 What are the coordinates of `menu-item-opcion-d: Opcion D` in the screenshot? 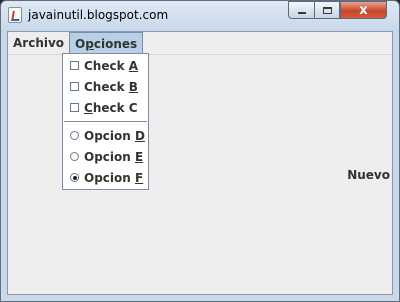 It's located at (105, 135).